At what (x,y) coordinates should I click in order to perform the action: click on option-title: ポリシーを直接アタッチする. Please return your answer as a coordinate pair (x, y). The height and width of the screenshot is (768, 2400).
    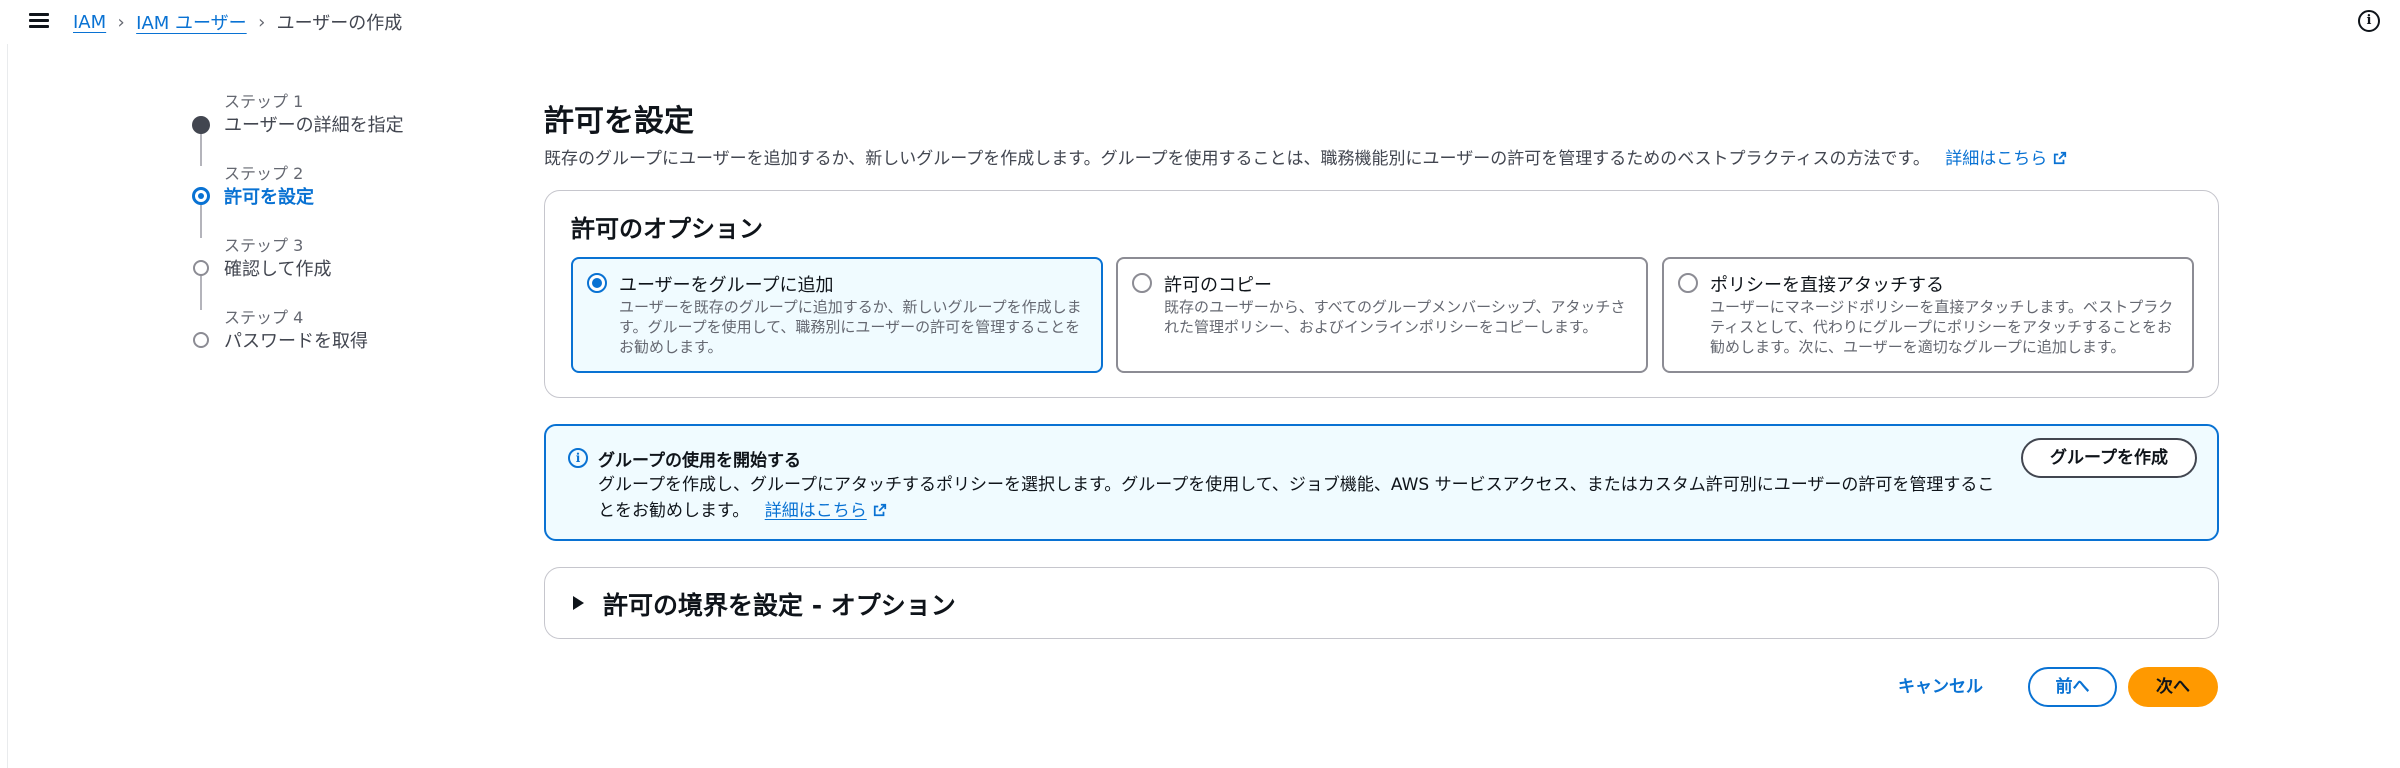
    Looking at the image, I should click on (1827, 285).